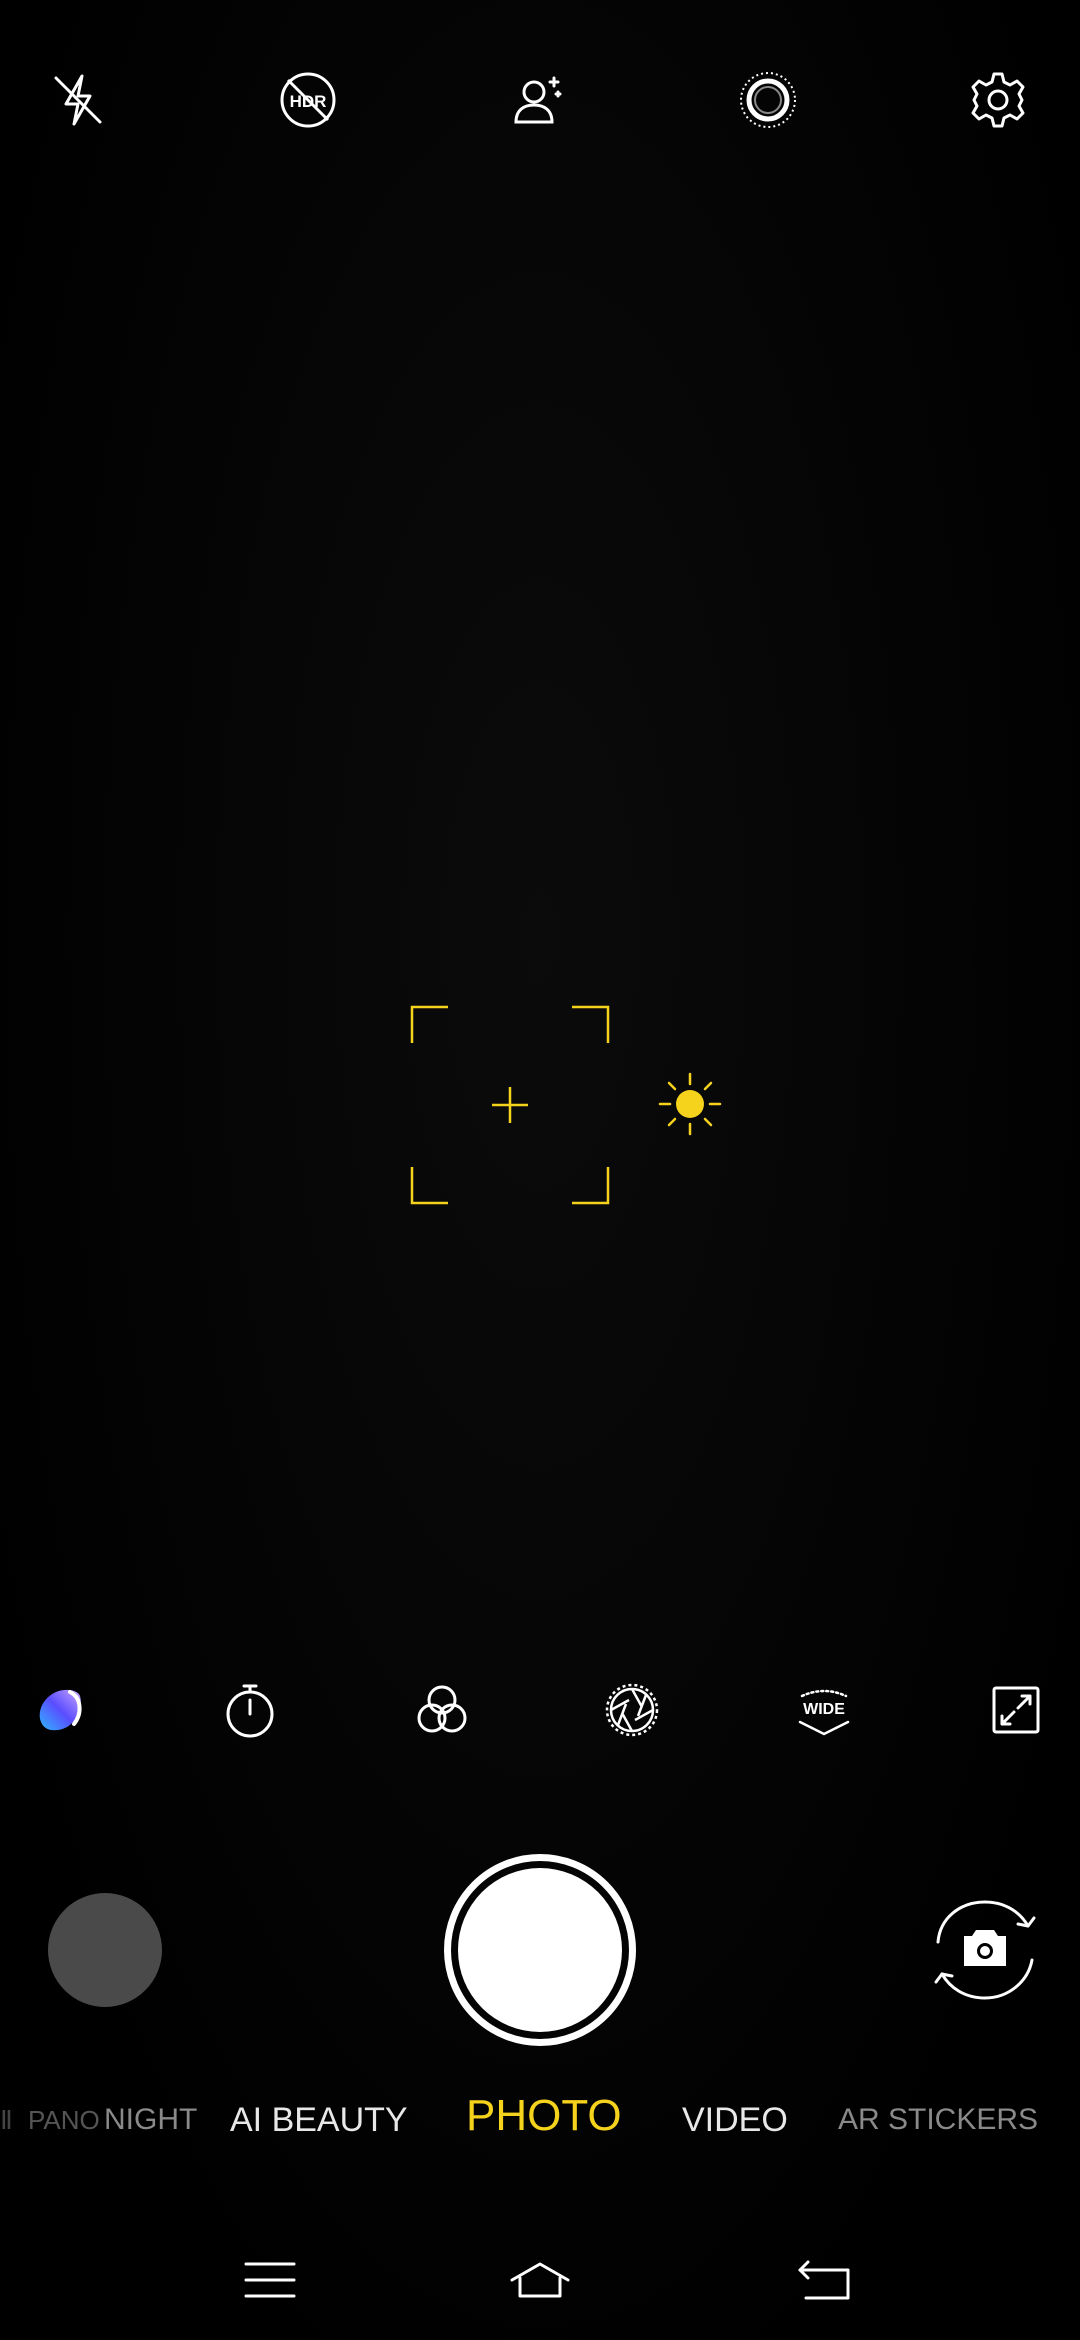  I want to click on aspect-ratio-icon, so click(1016, 1710).